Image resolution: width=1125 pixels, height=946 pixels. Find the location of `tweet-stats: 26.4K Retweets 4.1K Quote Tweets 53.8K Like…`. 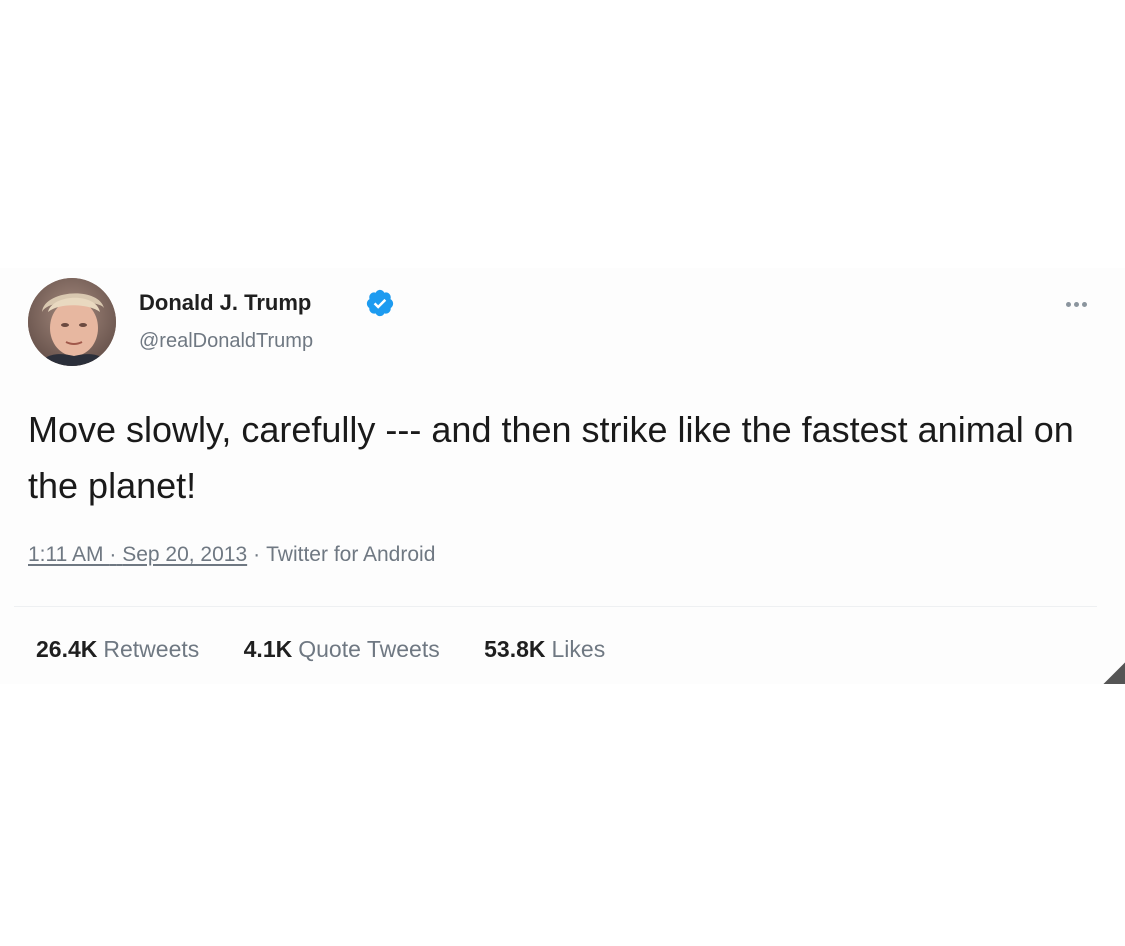

tweet-stats: 26.4K Retweets 4.1K Quote Tweets 53.8K Like… is located at coordinates (339, 649).